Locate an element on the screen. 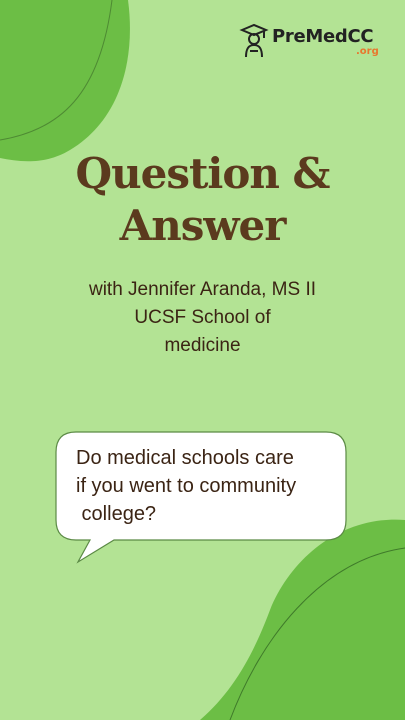  title-line-2: Answer is located at coordinates (203, 225).